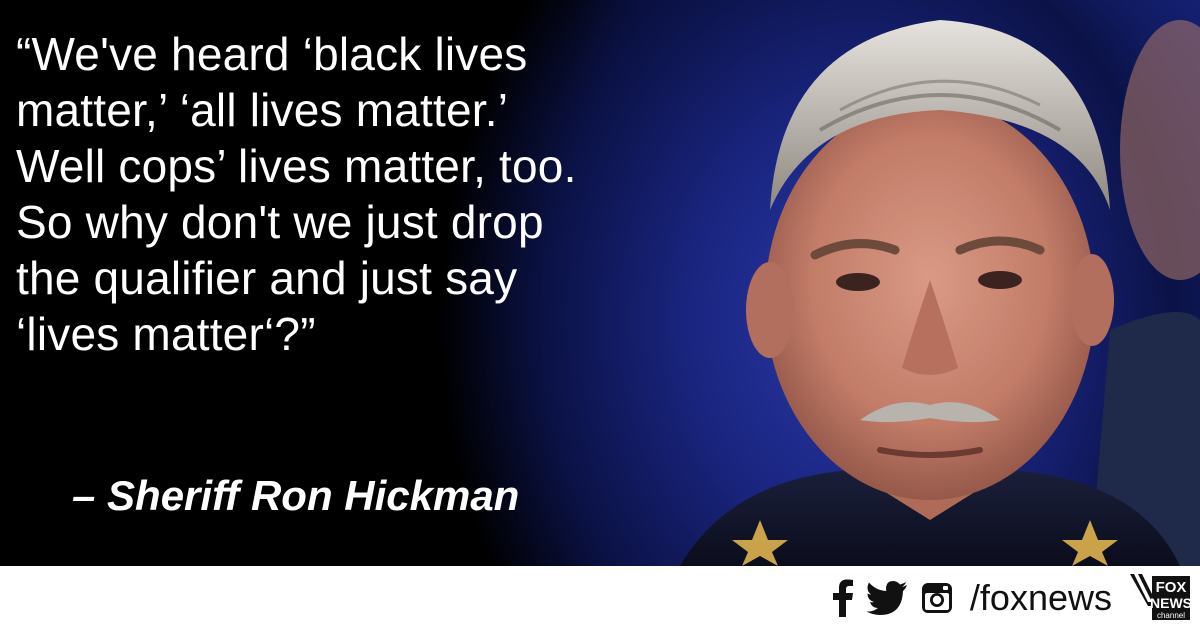  Describe the element at coordinates (1041, 598) in the screenshot. I see `social-handle: /foxnews` at that location.